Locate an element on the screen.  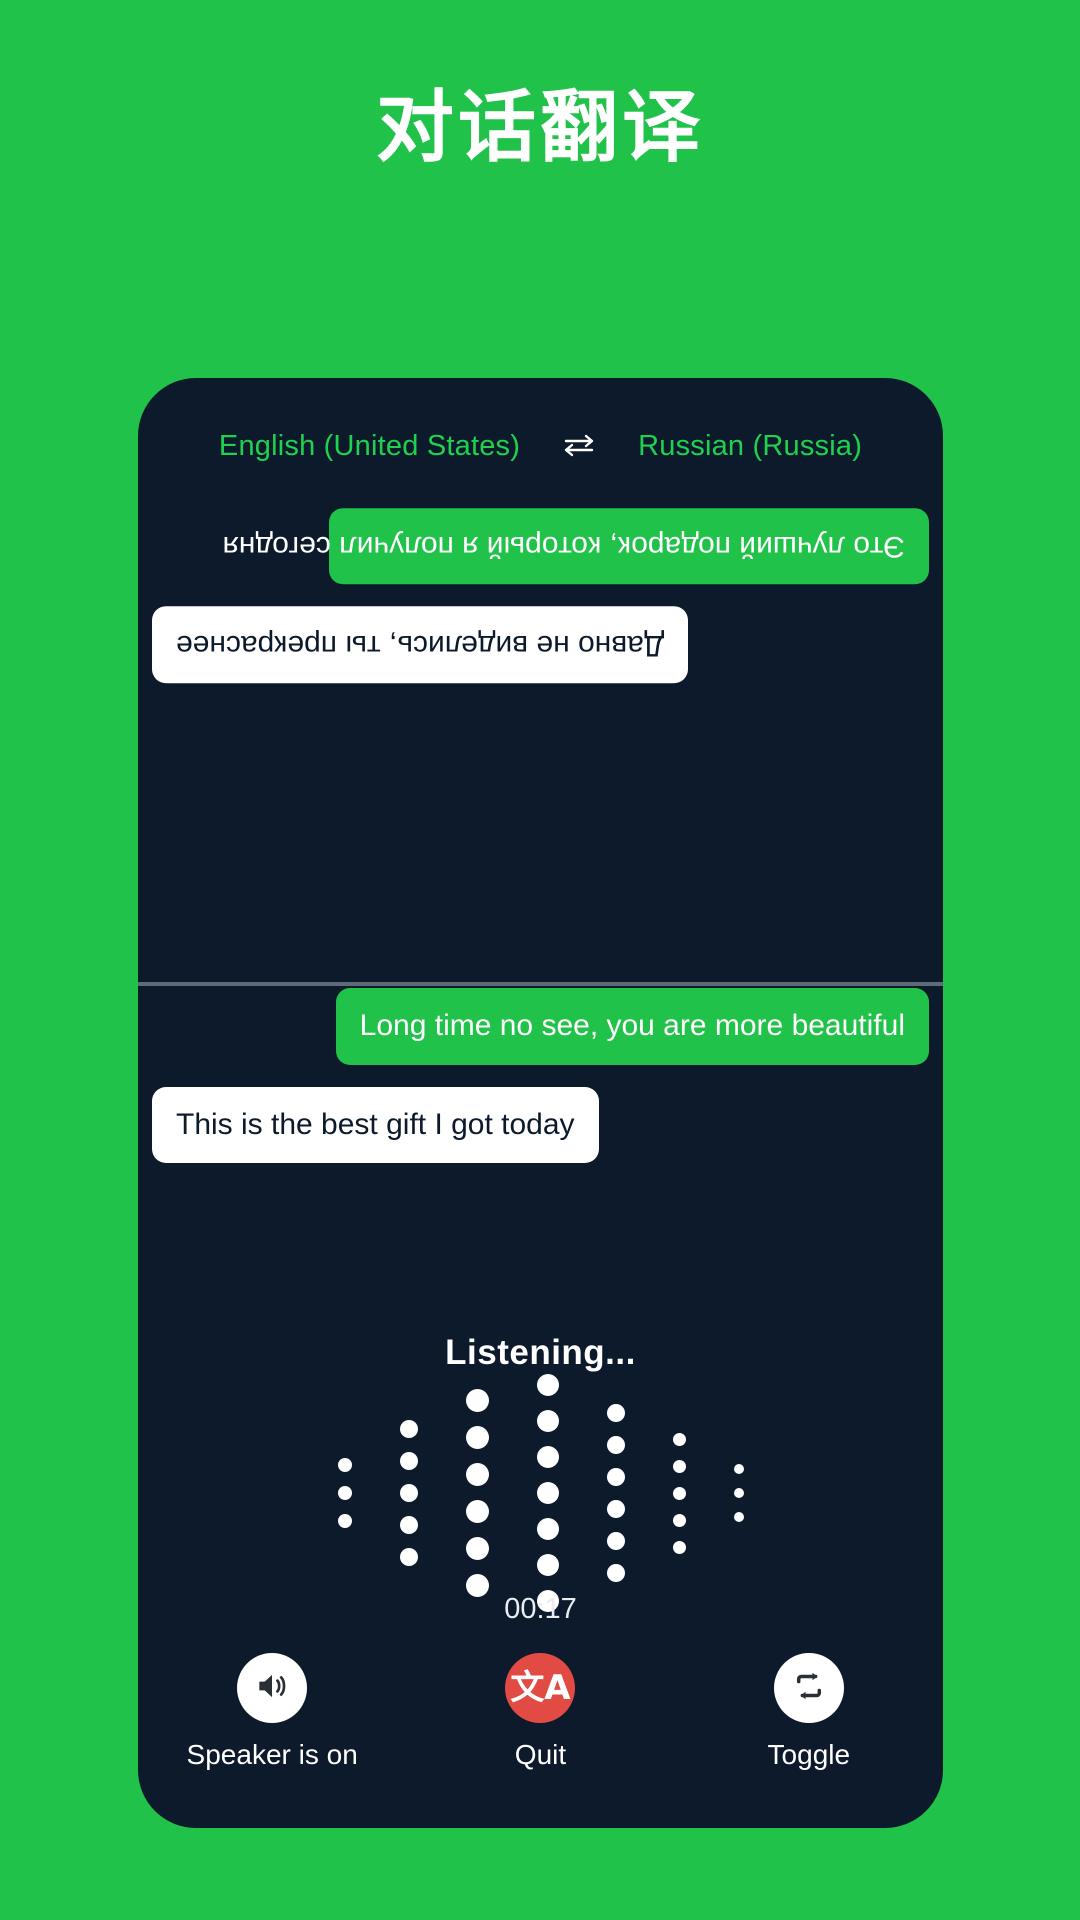
message-row: This is the best gift I got today is located at coordinates (540, 1125).